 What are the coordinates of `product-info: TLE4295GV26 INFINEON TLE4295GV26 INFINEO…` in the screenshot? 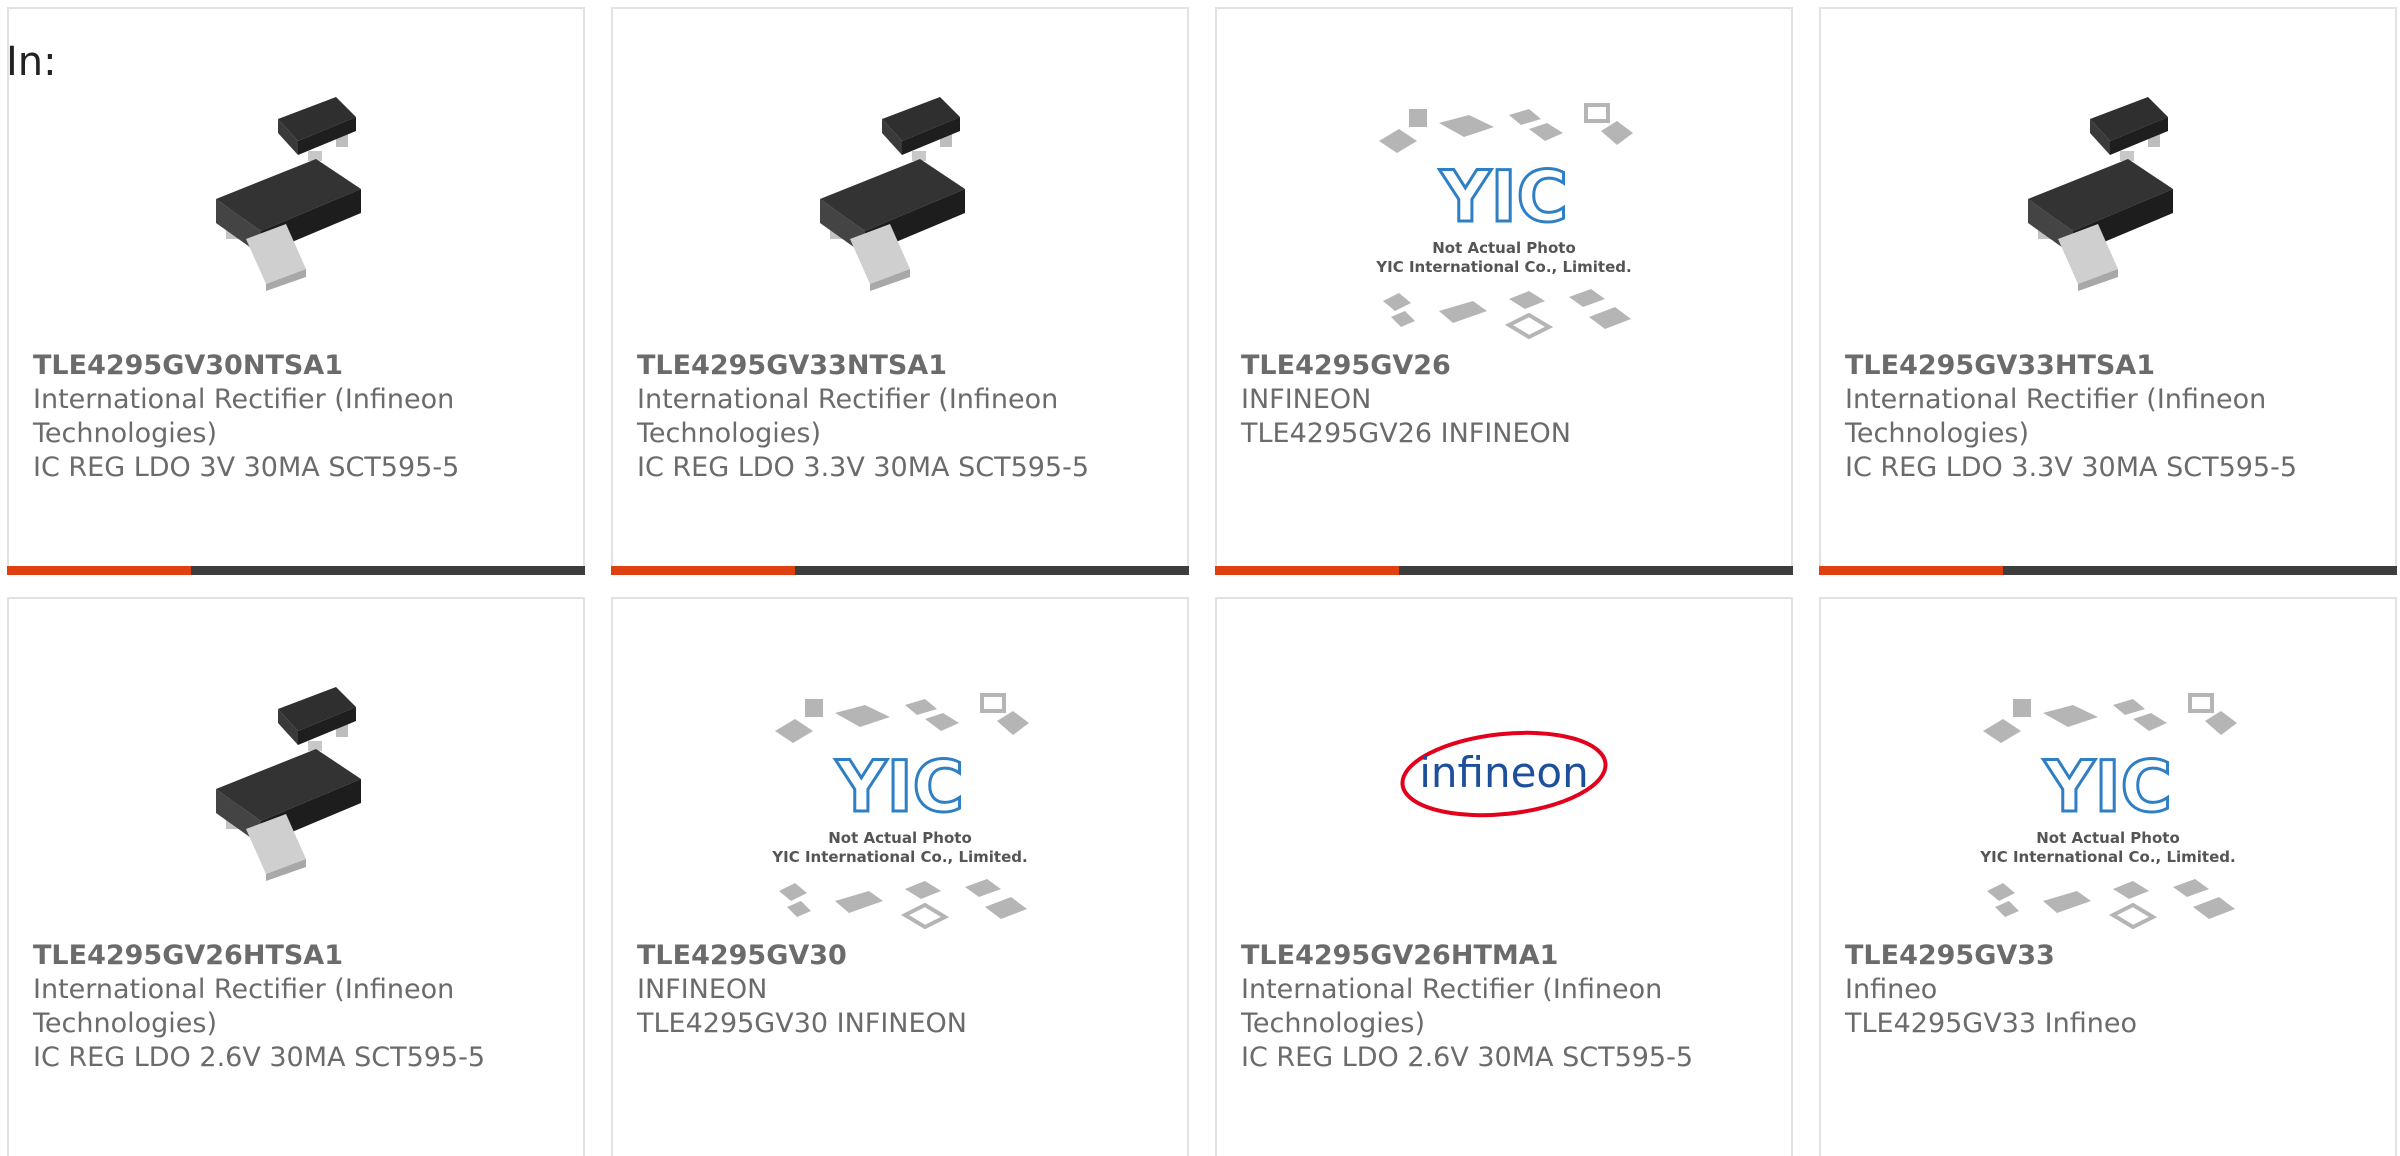 It's located at (1506, 400).